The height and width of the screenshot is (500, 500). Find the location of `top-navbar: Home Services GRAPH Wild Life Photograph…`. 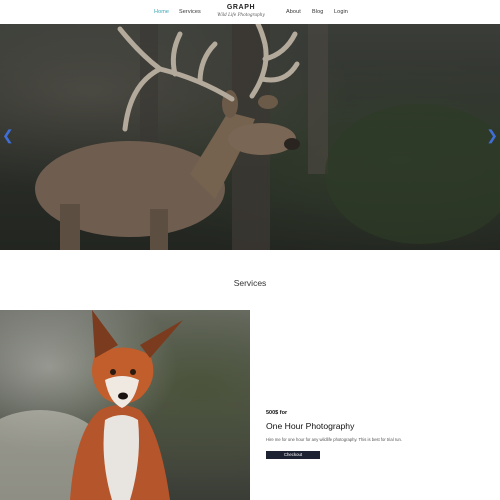

top-navbar: Home Services GRAPH Wild Life Photograph… is located at coordinates (250, 12).